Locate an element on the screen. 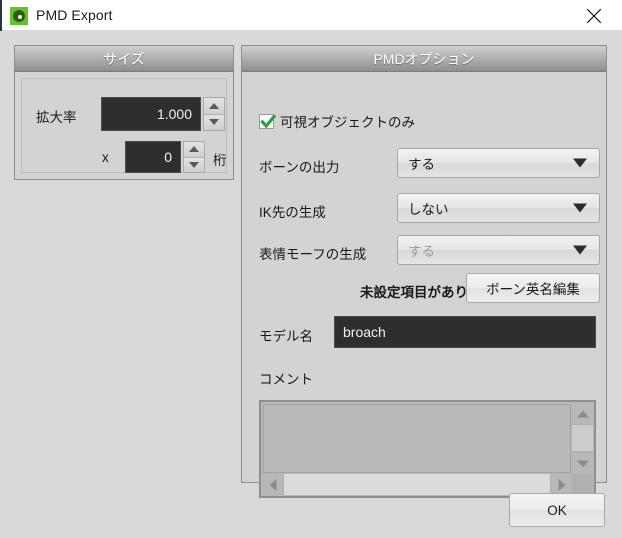 The image size is (622, 538). comment-vertical-scrollbar is located at coordinates (582, 438).